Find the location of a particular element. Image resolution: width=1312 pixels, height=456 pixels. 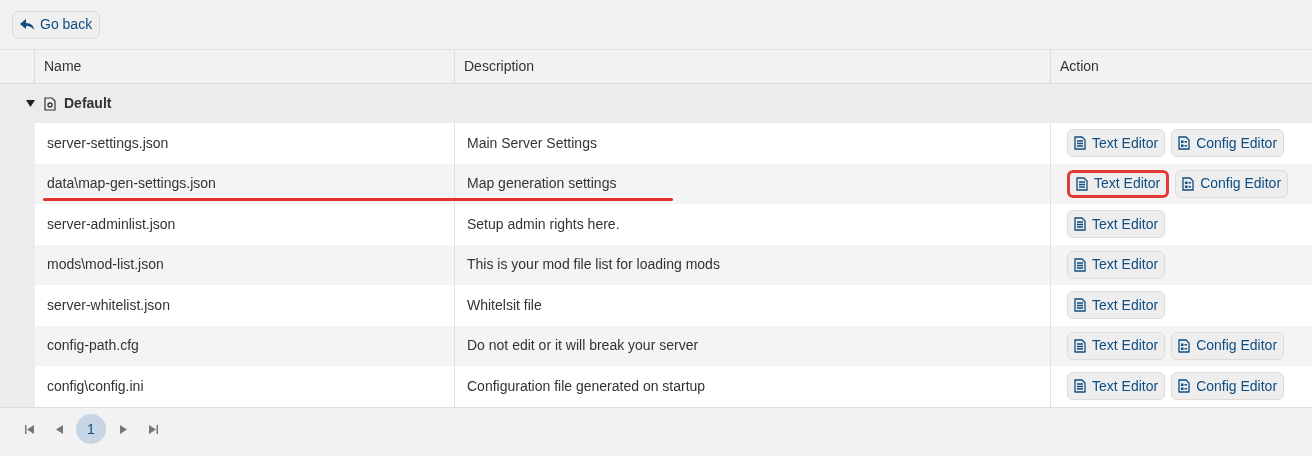

group-label: Default is located at coordinates (88, 103).